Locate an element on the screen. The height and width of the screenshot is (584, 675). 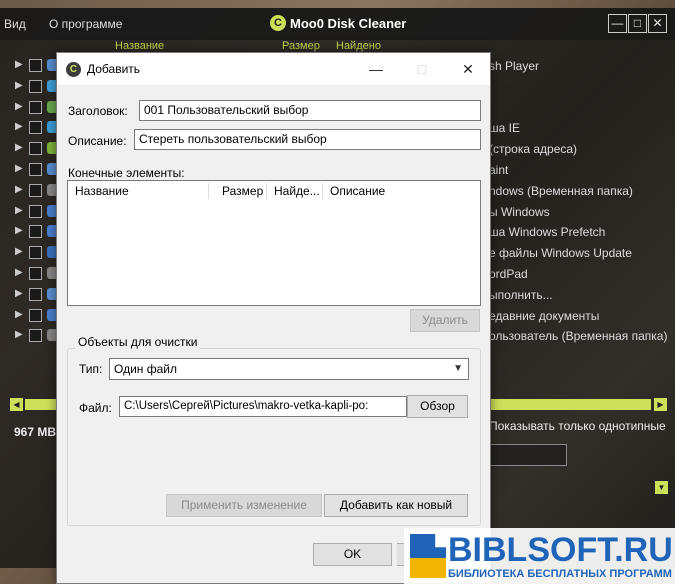
list-column-size: Размер is located at coordinates (242, 191).